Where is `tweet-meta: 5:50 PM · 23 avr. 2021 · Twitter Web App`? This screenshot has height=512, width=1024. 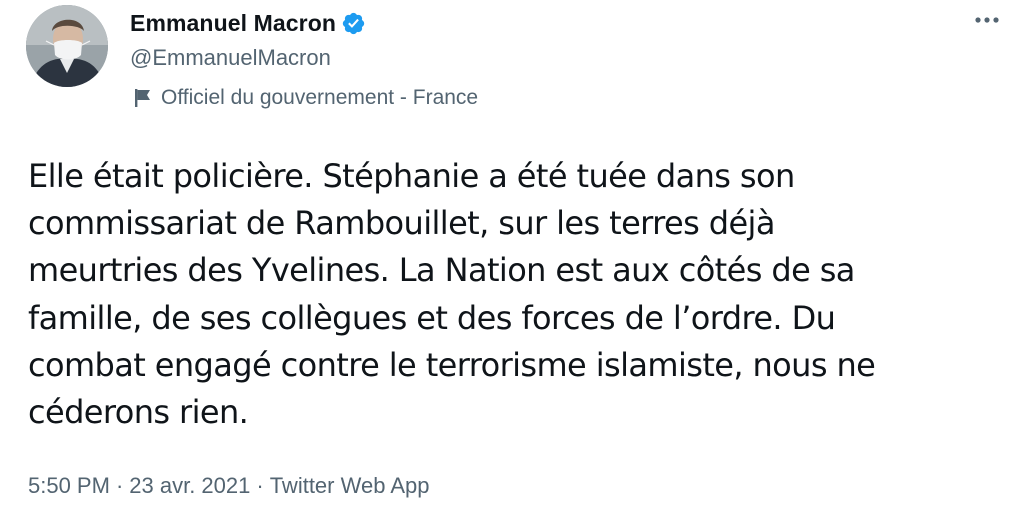 tweet-meta: 5:50 PM · 23 avr. 2021 · Twitter Web App is located at coordinates (228, 486).